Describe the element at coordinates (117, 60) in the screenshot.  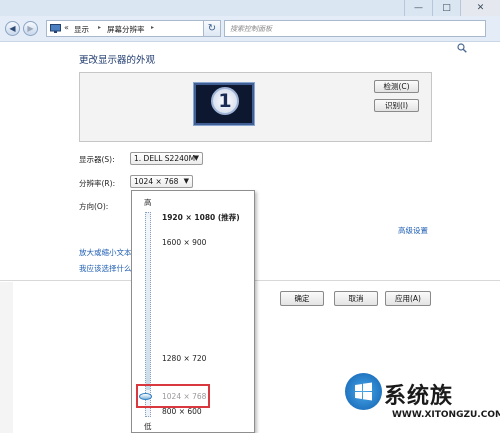
I see `page-title: 更改显示器的外观` at that location.